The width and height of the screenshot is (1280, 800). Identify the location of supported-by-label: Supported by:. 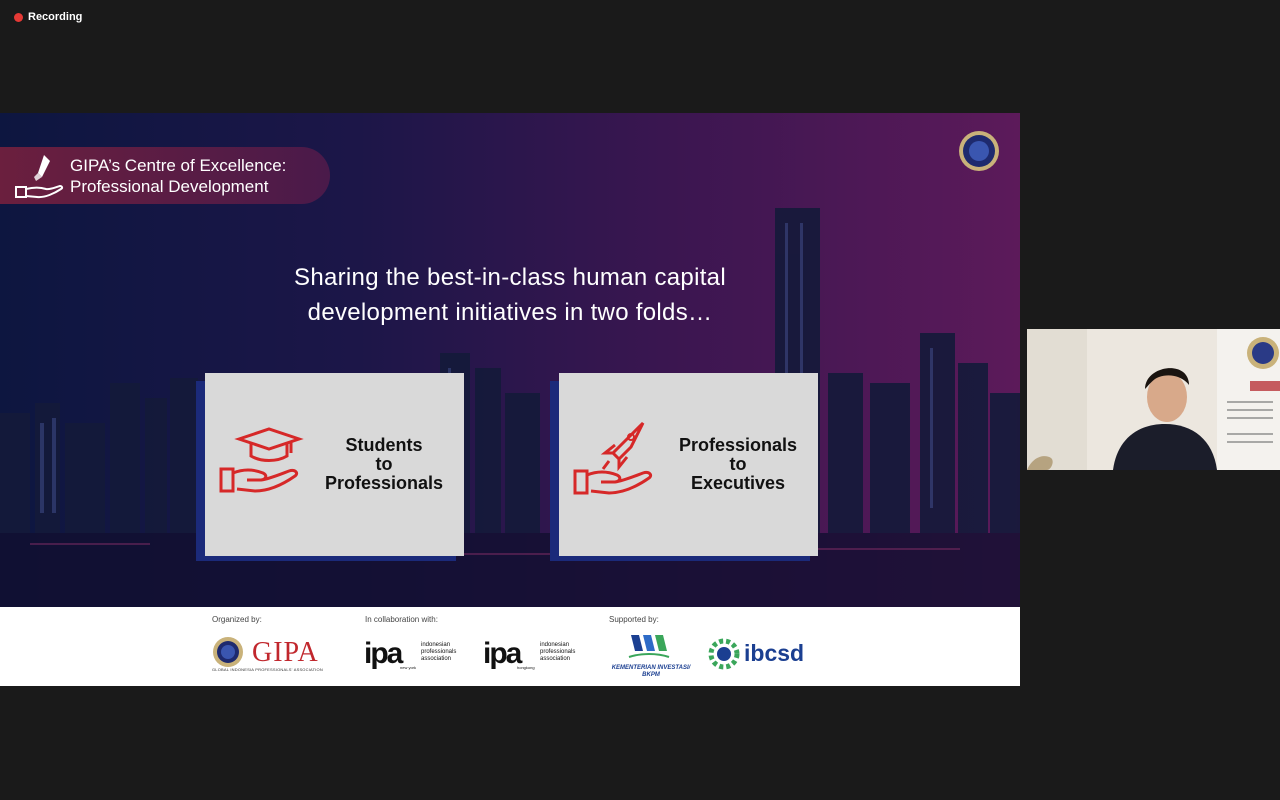
(634, 619).